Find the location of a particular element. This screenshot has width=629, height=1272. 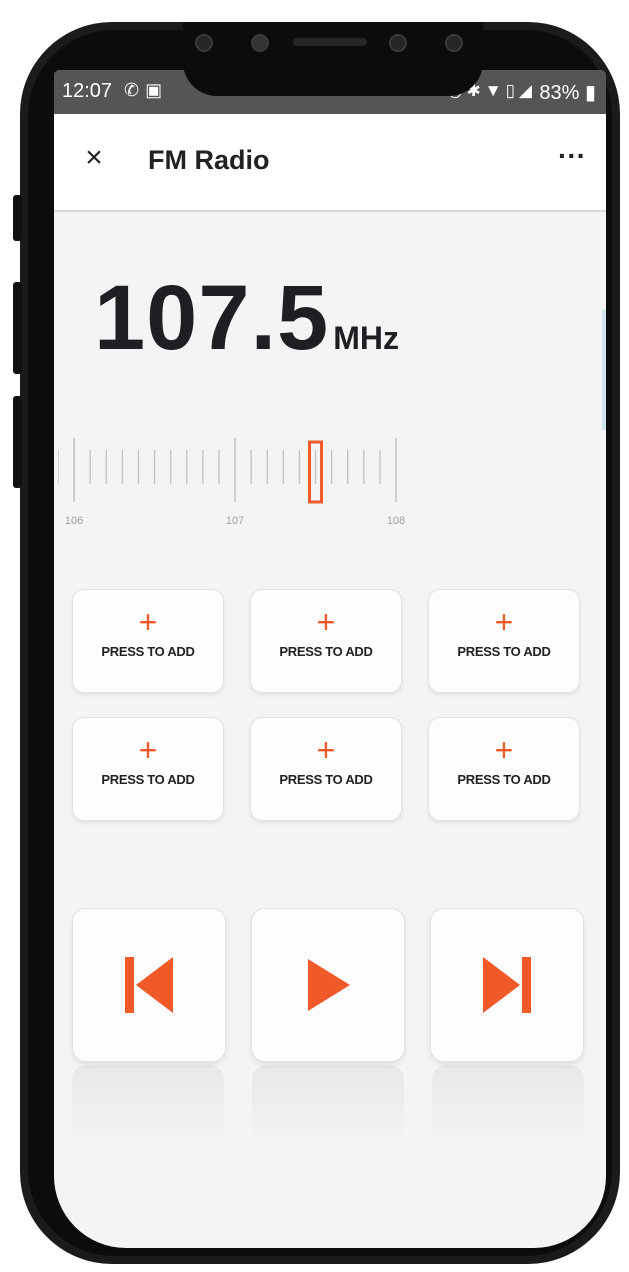

wifi-icon: ▼ is located at coordinates (495, 90).